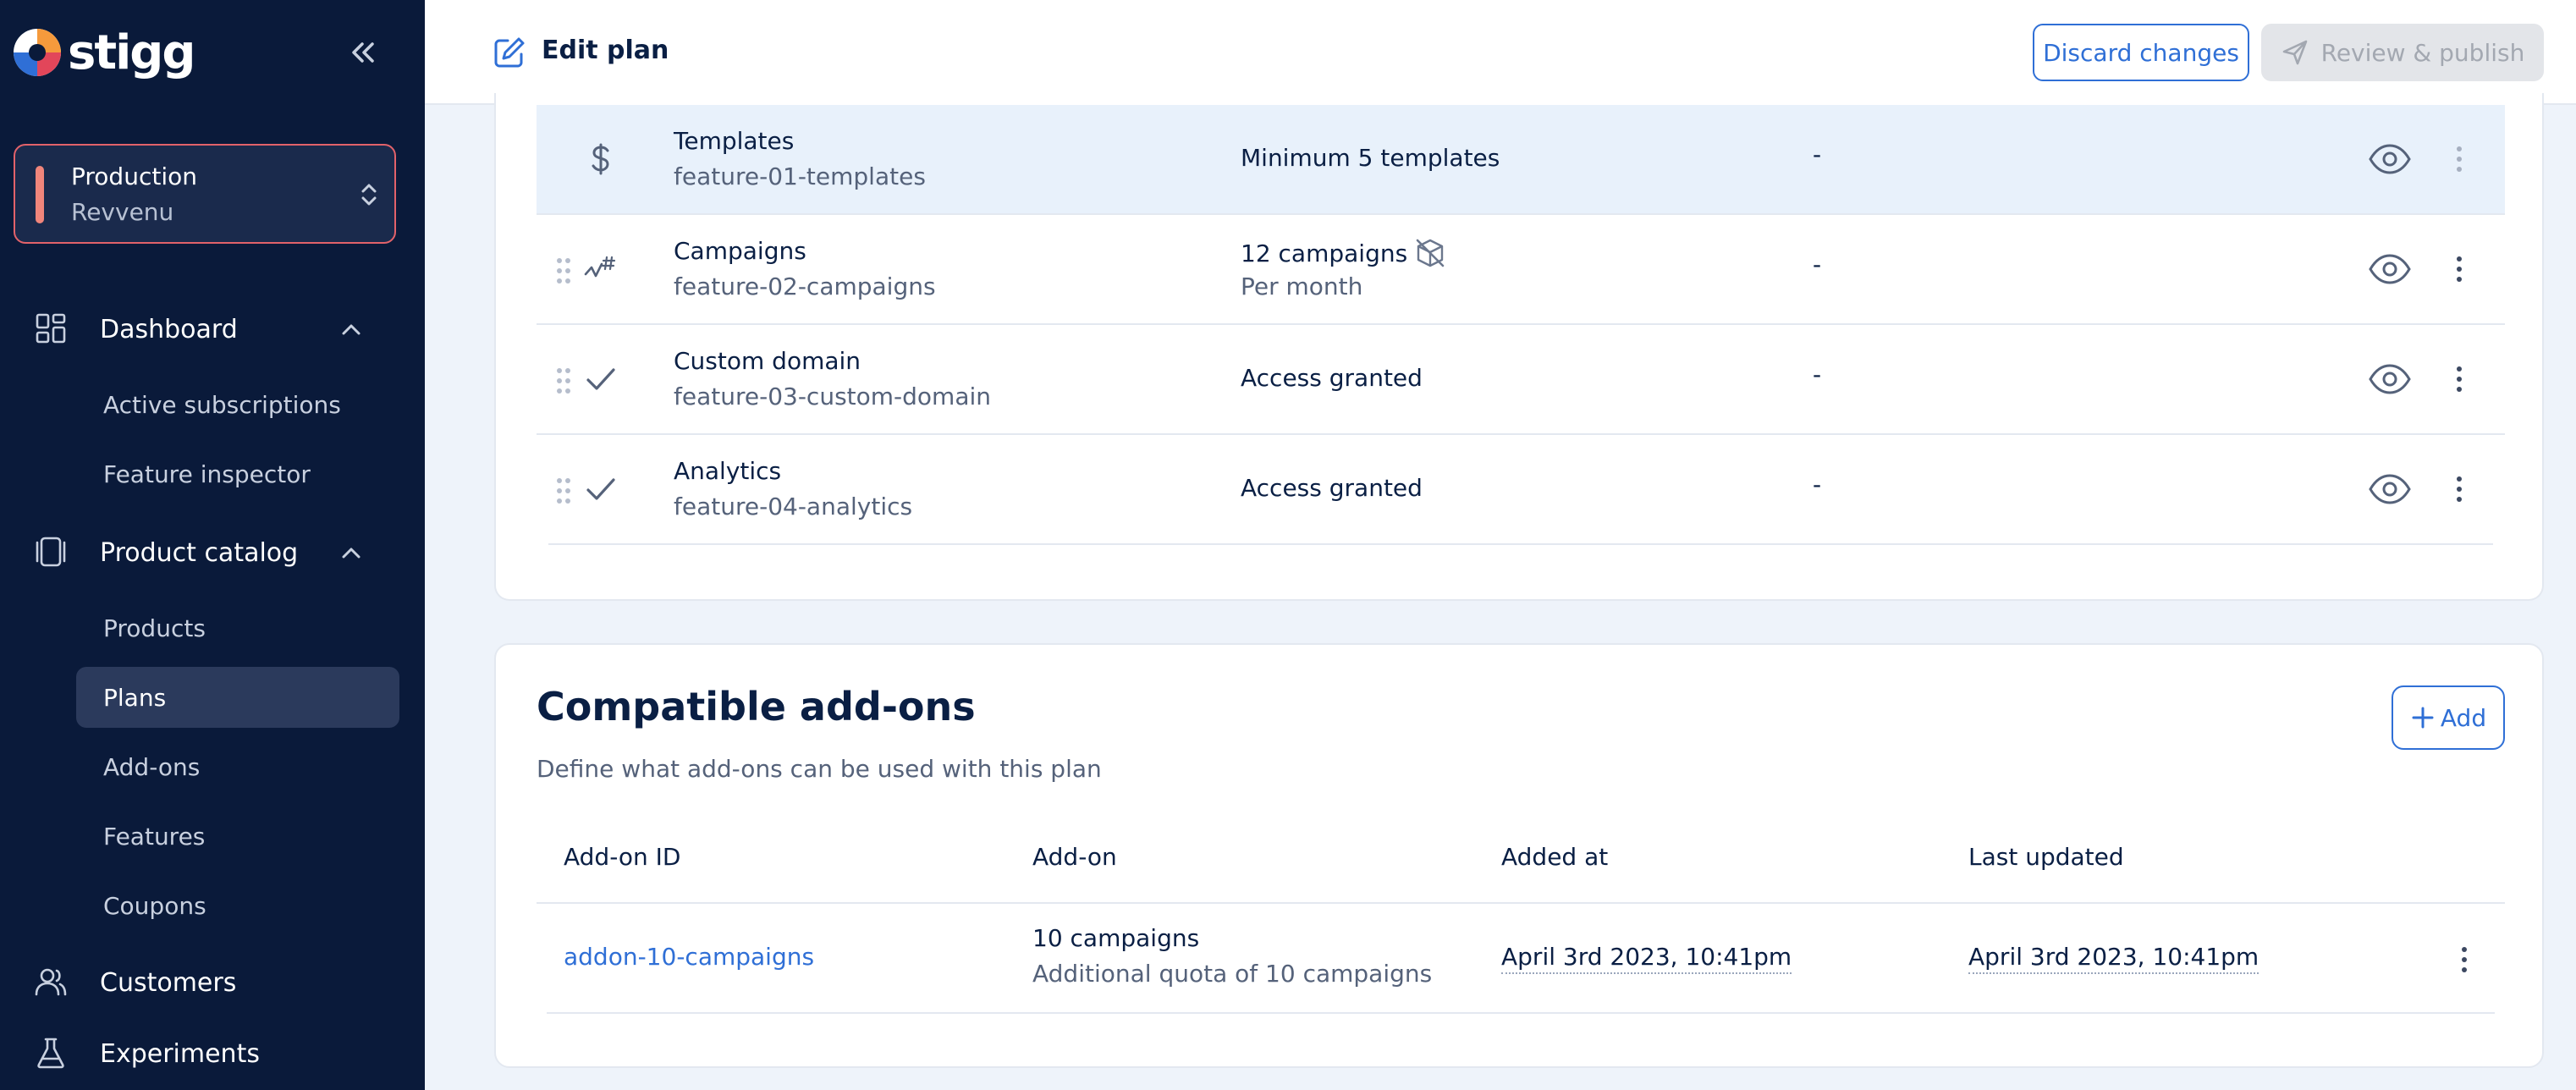 The image size is (2576, 1090). What do you see at coordinates (238, 767) in the screenshot?
I see `sidebar-item-add-ons: Add-ons` at bounding box center [238, 767].